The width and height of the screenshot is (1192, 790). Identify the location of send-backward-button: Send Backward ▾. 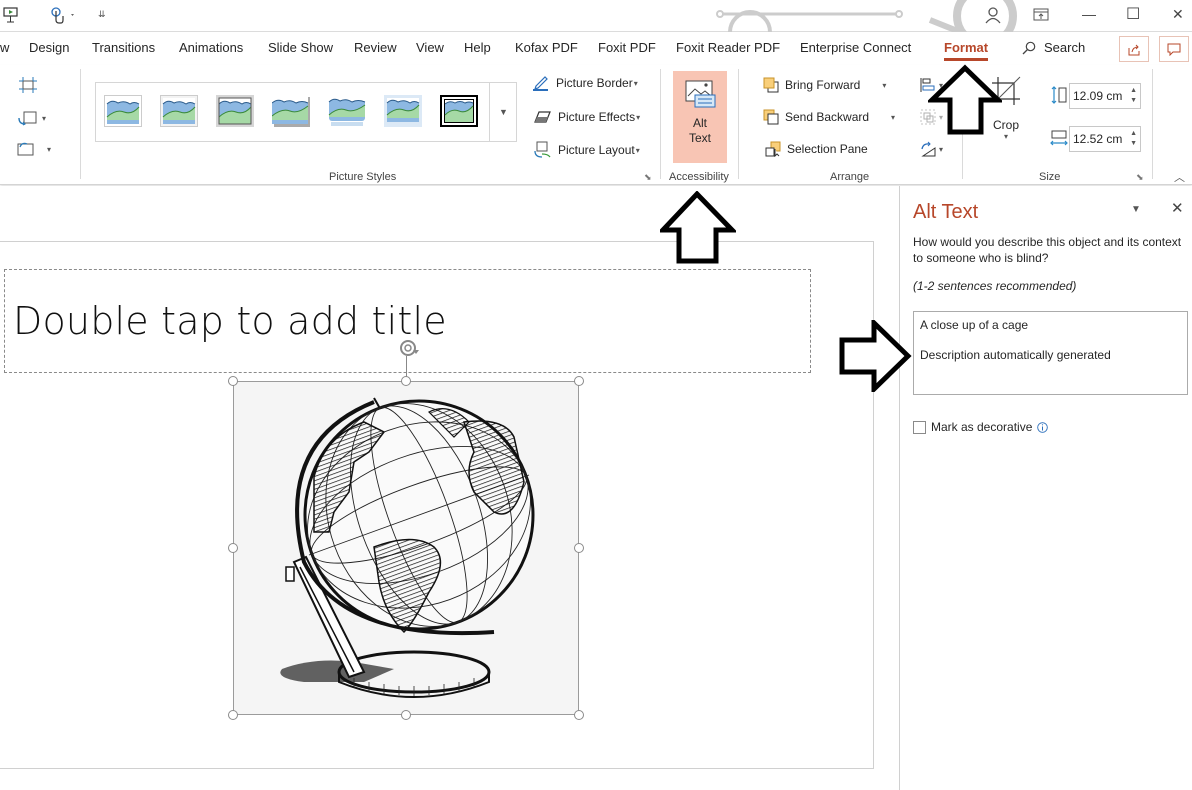
(829, 117).